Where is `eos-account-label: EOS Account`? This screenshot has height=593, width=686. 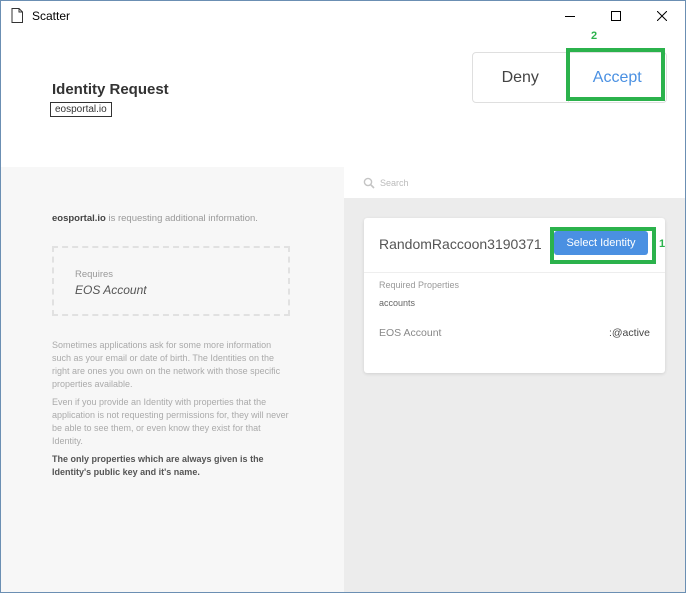 eos-account-label: EOS Account is located at coordinates (410, 333).